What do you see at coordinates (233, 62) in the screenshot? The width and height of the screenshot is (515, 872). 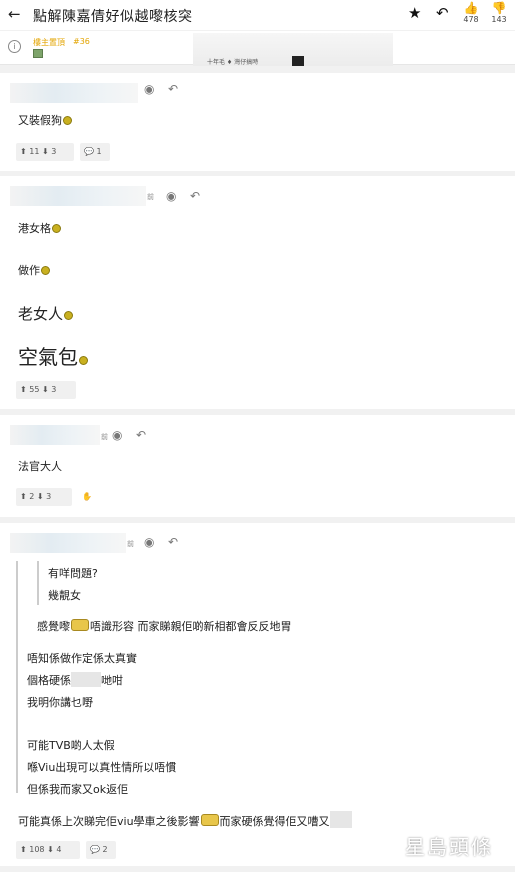 I see `thumbnail-caption: 十年毛 ♦ 灣仔搞時` at bounding box center [233, 62].